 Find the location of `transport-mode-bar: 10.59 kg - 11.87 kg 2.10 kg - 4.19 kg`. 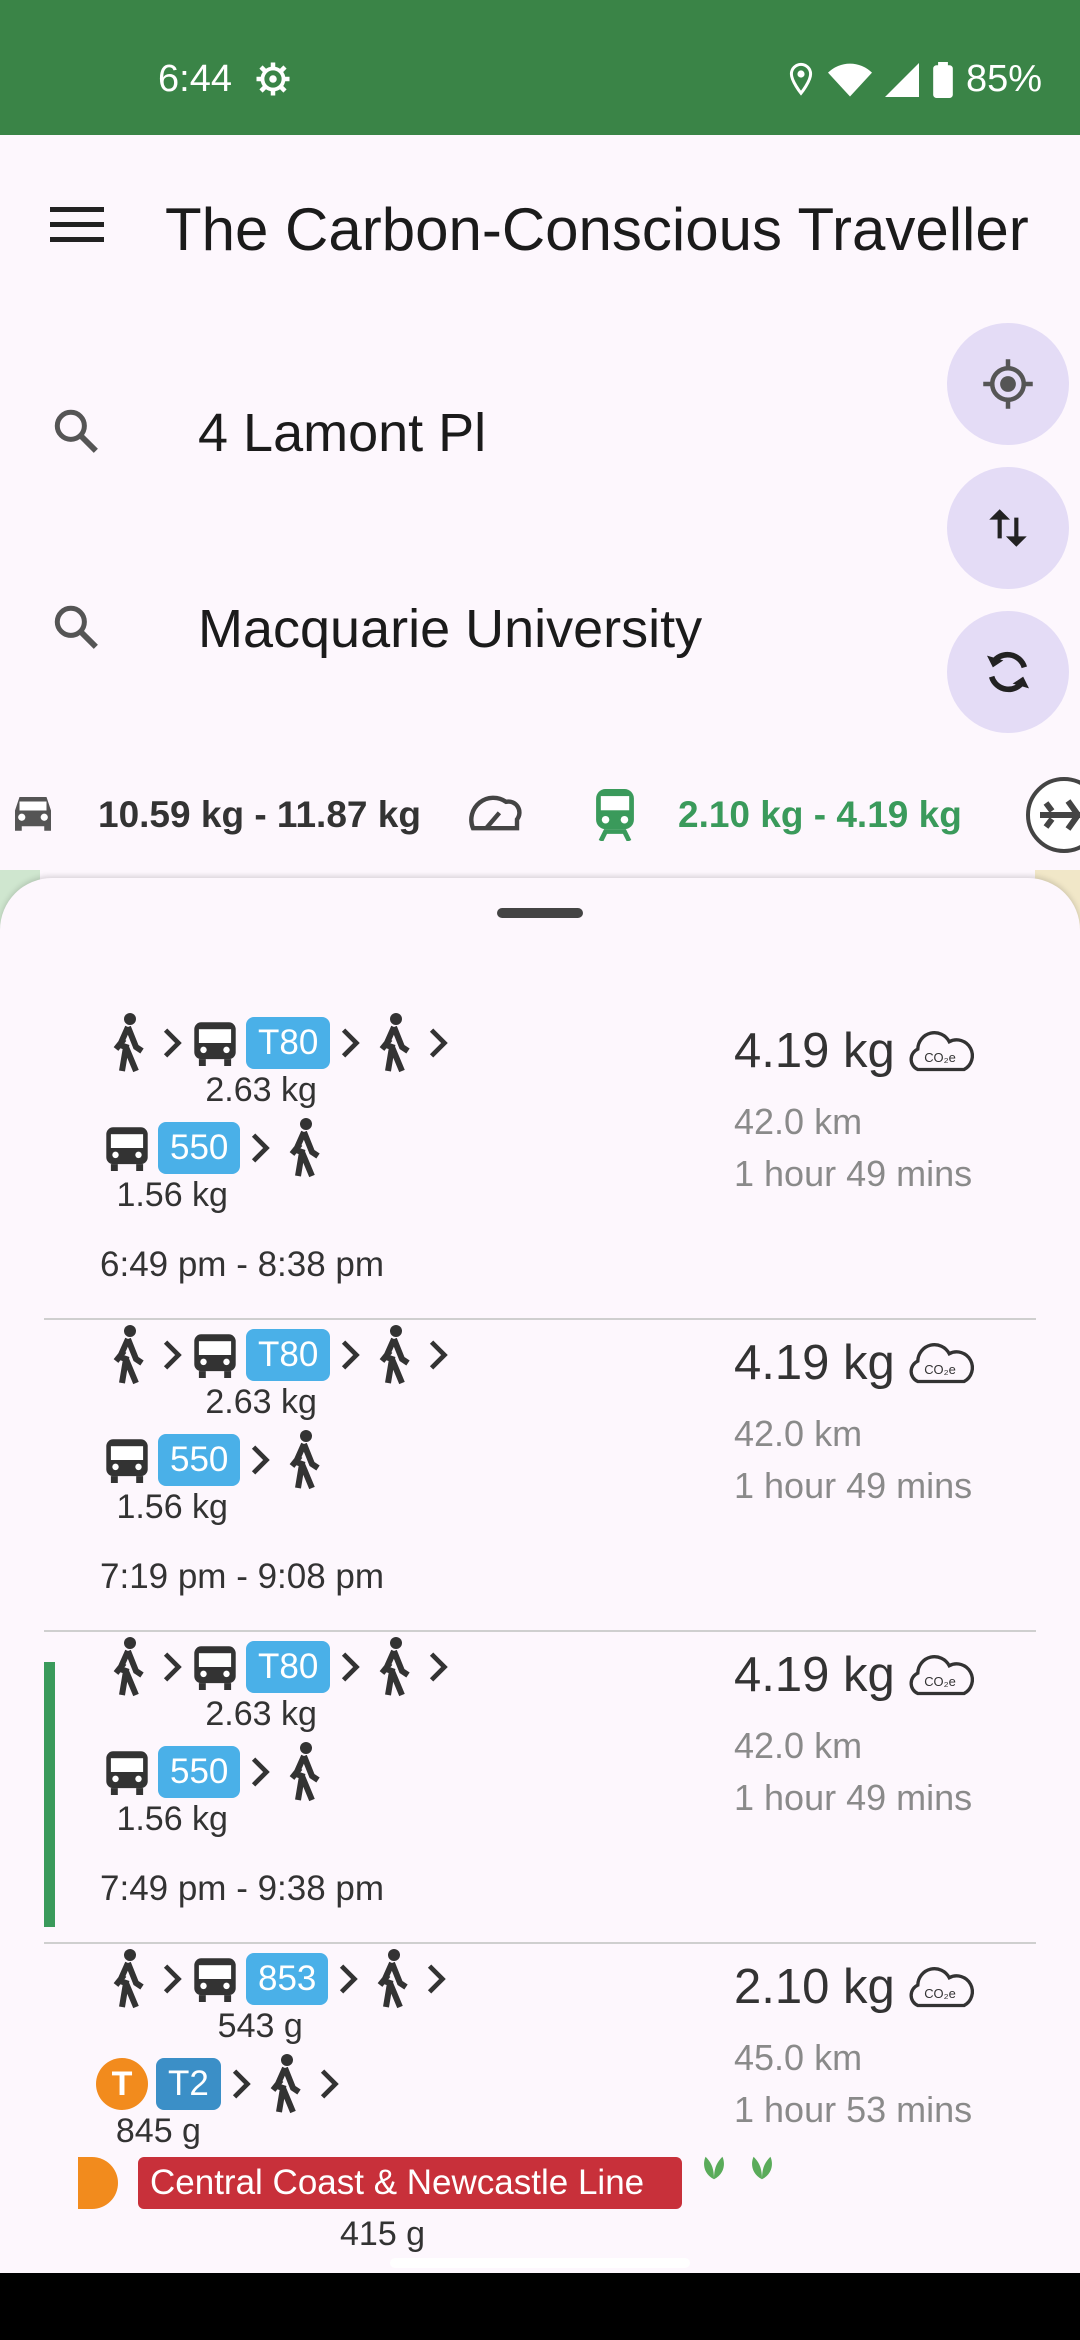

transport-mode-bar: 10.59 kg - 11.87 kg 2.10 kg - 4.19 kg is located at coordinates (540, 815).